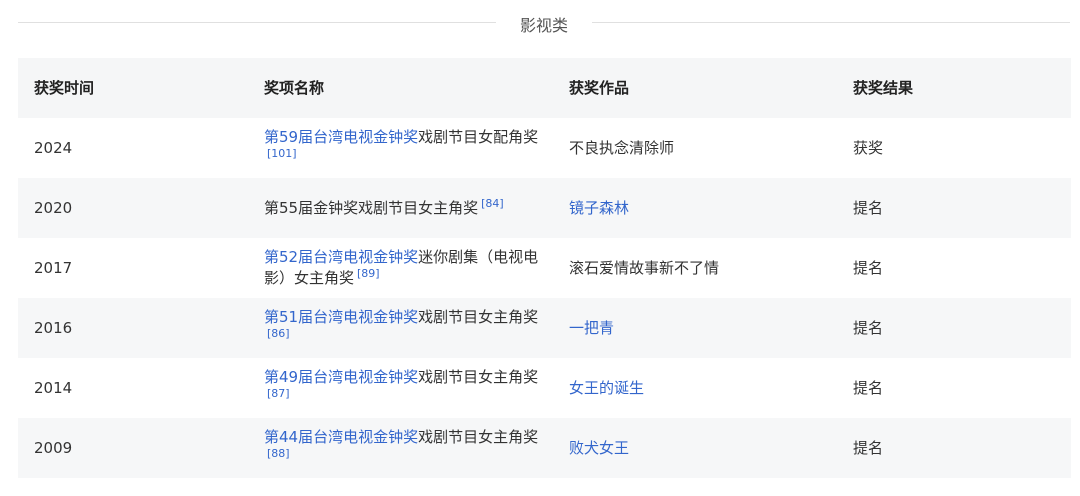 Image resolution: width=1080 pixels, height=496 pixels. What do you see at coordinates (695, 448) in the screenshot?
I see `cell-work: 败犬女王` at bounding box center [695, 448].